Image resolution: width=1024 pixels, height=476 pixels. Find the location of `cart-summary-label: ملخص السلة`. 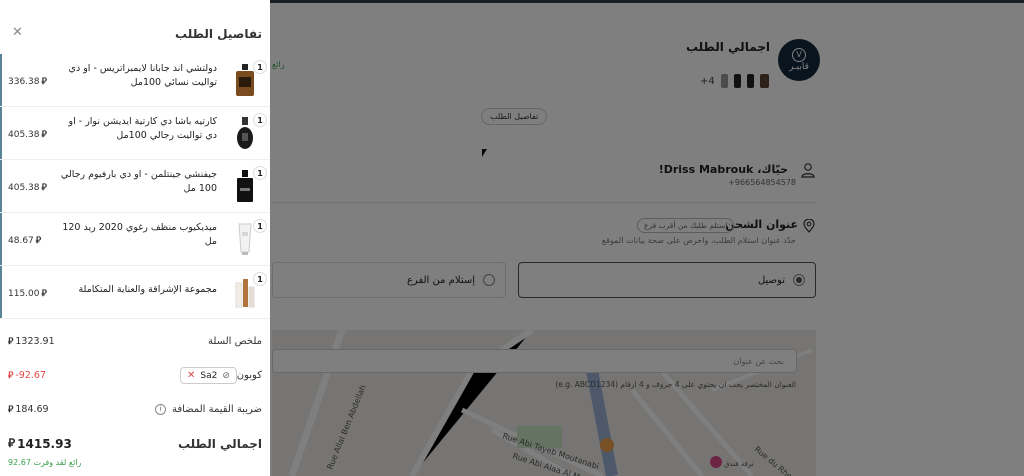

cart-summary-label: ملخص السلة is located at coordinates (235, 341).